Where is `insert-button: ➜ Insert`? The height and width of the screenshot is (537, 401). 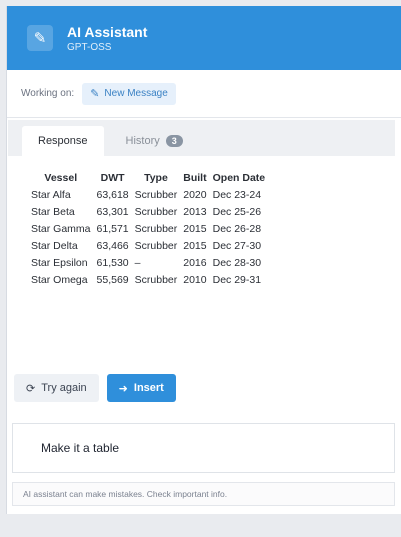
insert-button: ➜ Insert is located at coordinates (141, 388).